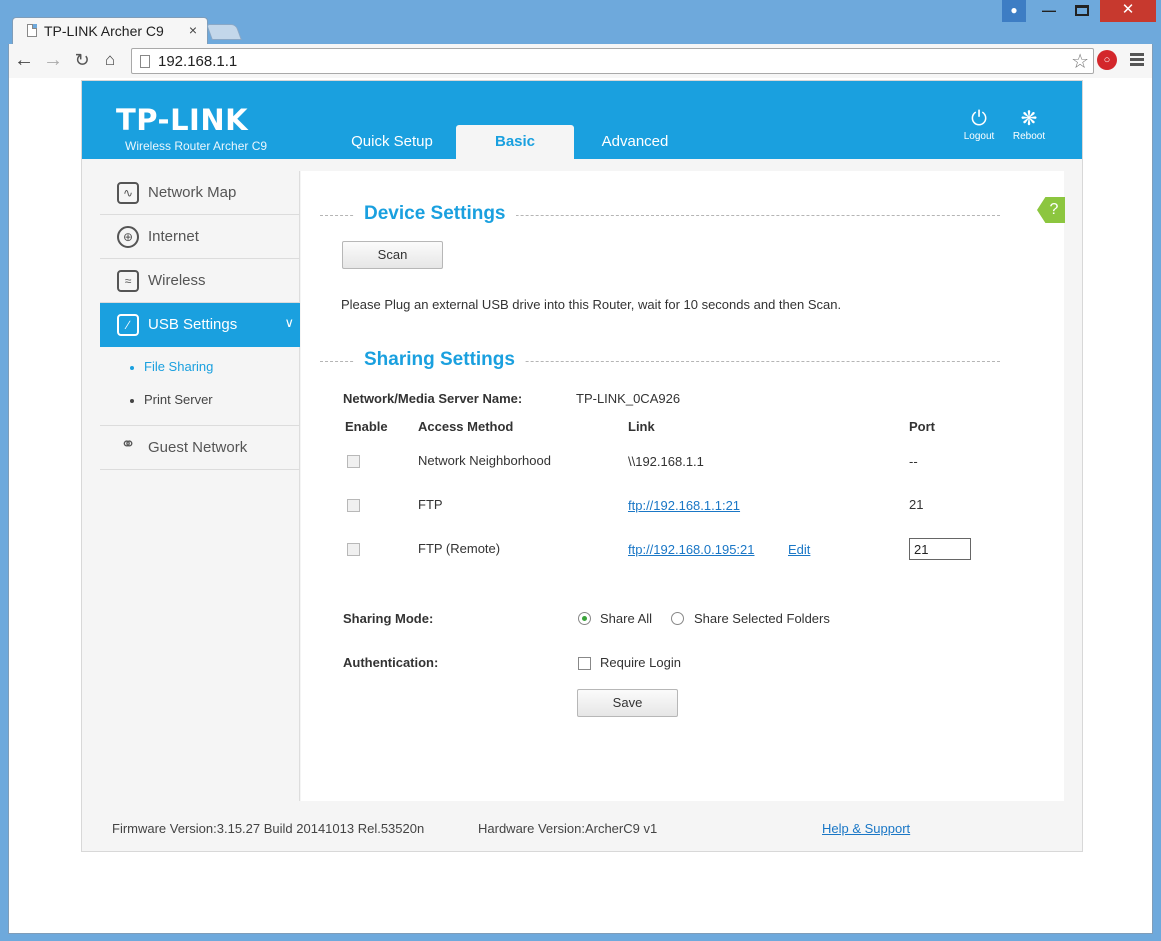 The height and width of the screenshot is (941, 1161). I want to click on maximize-button, so click(1082, 11).